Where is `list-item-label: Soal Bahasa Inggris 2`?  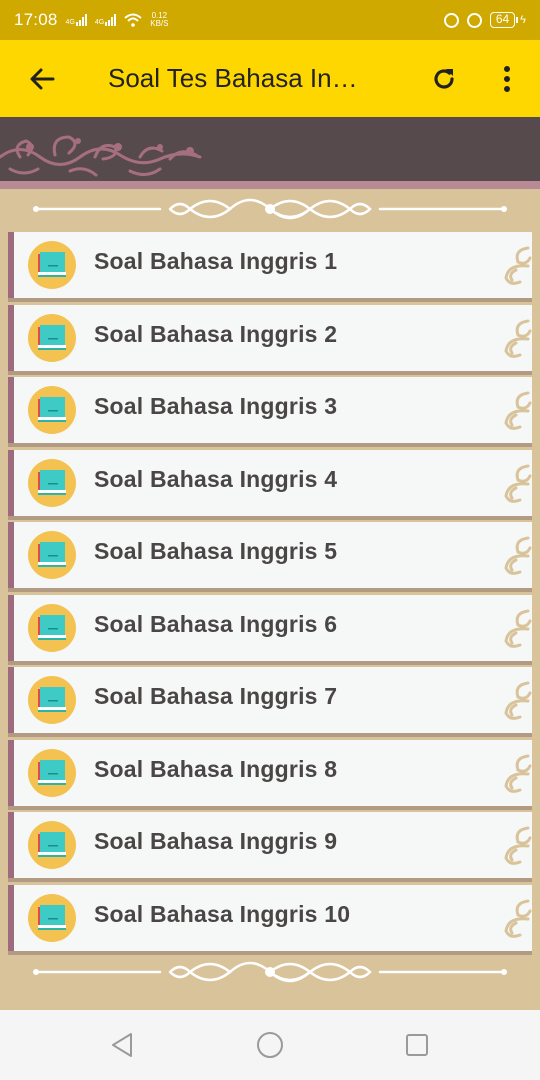
list-item-label: Soal Bahasa Inggris 2 is located at coordinates (216, 334).